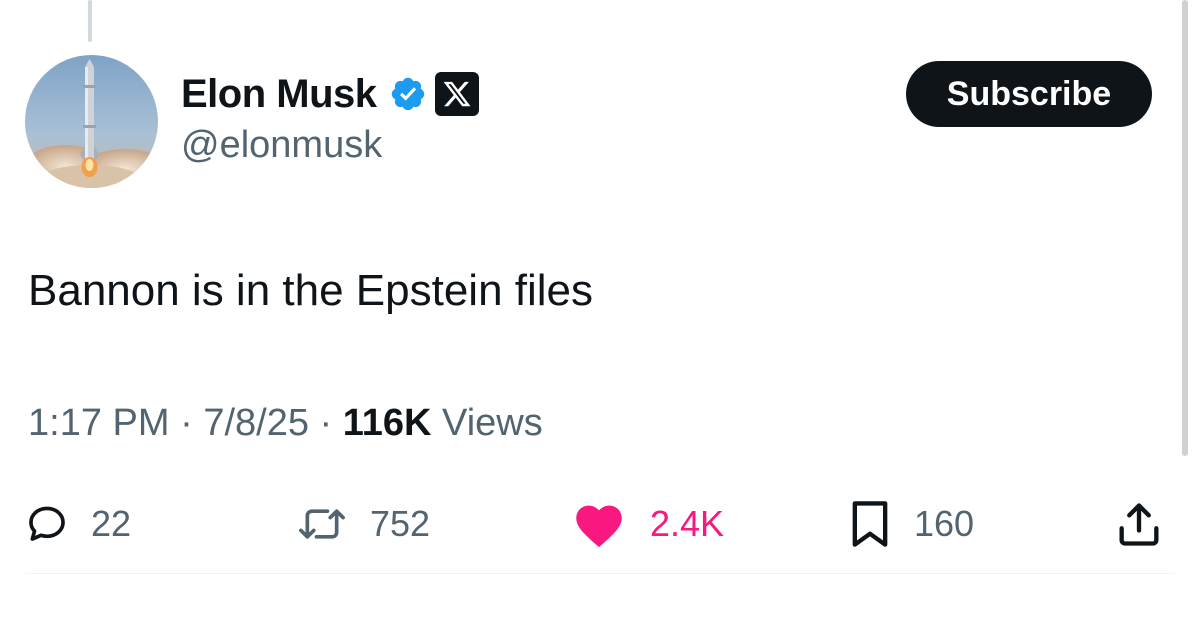 The width and height of the screenshot is (1200, 622). What do you see at coordinates (330, 145) in the screenshot?
I see `author-handle: @elonmusk` at bounding box center [330, 145].